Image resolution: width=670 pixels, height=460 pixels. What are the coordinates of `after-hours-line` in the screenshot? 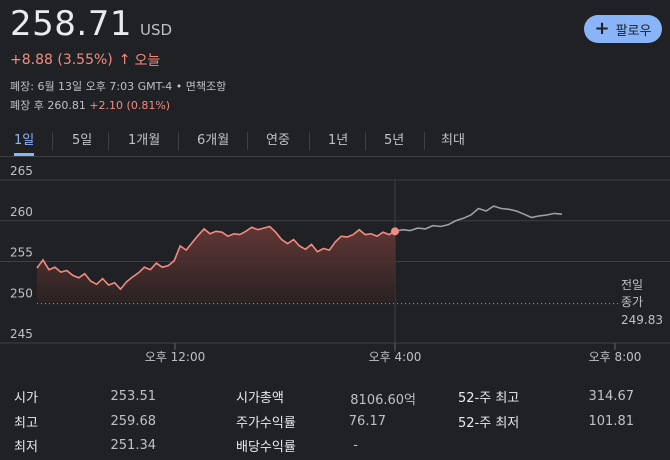 It's located at (478, 219).